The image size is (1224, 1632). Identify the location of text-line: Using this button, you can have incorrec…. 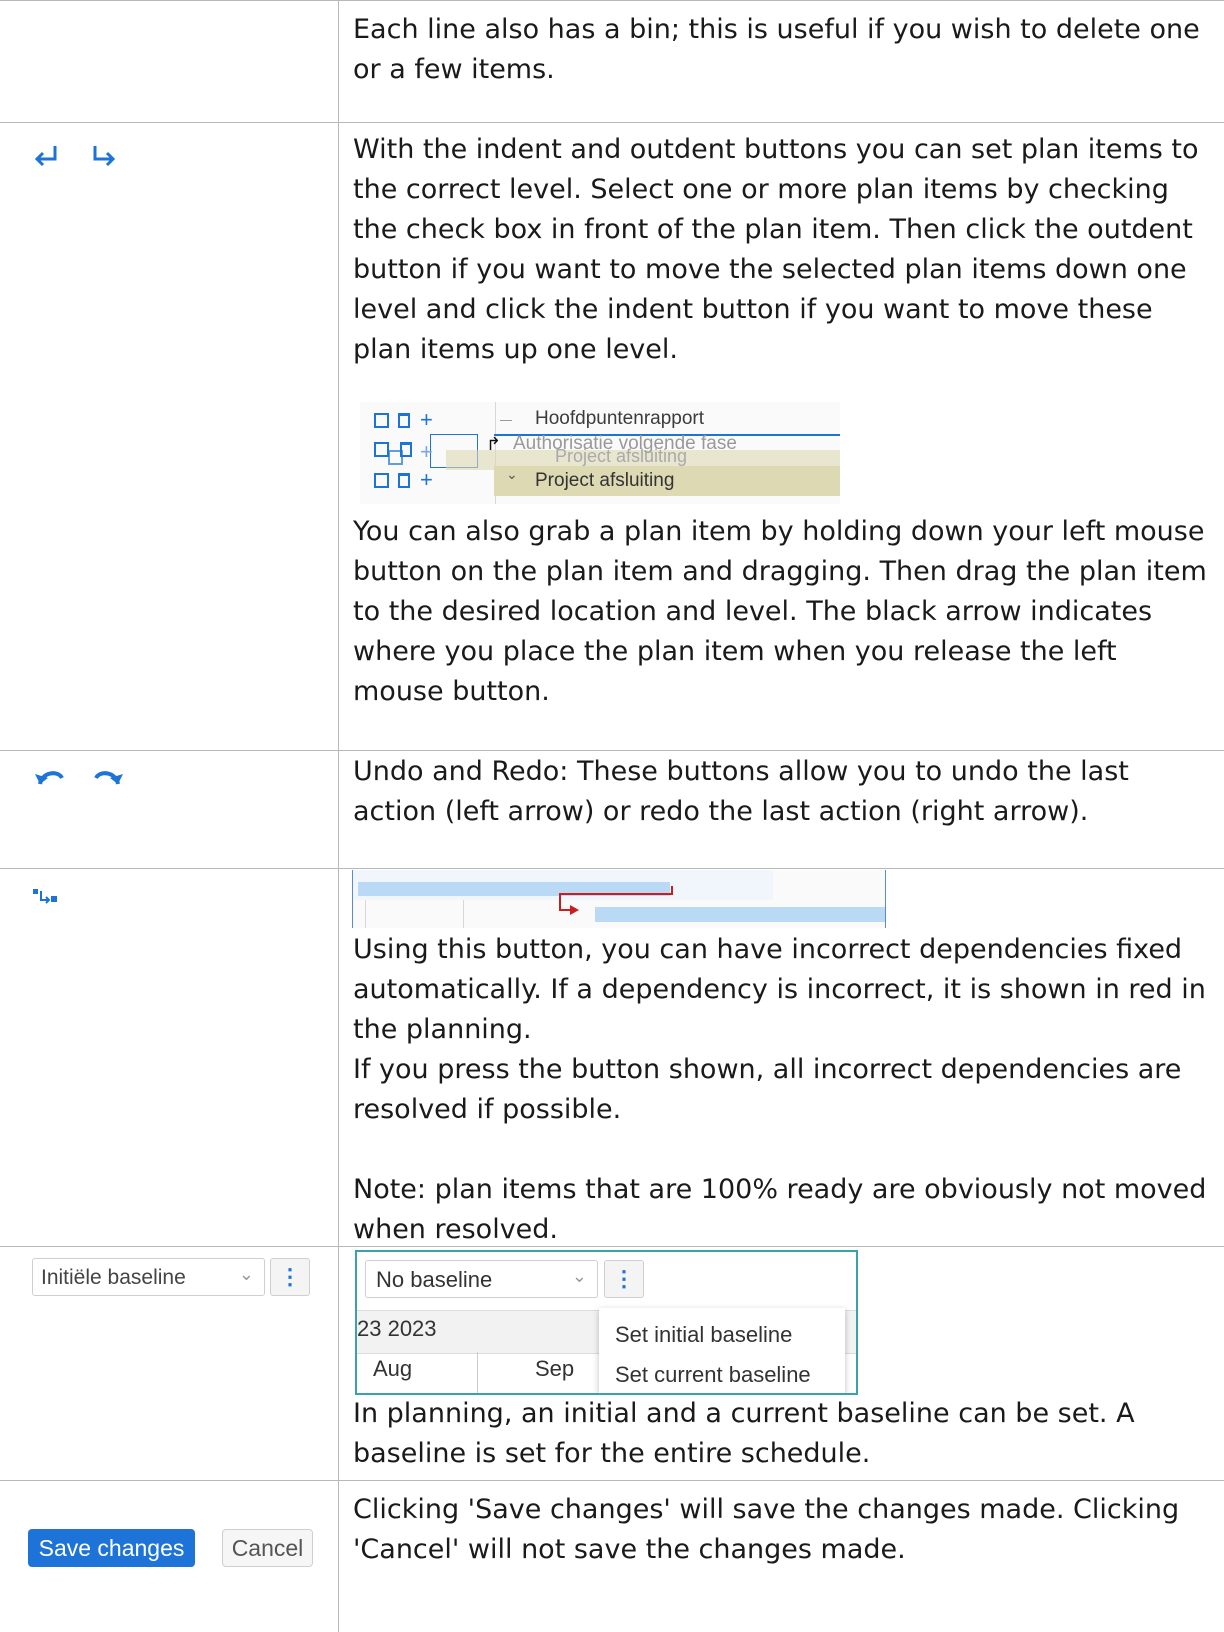
(779, 989).